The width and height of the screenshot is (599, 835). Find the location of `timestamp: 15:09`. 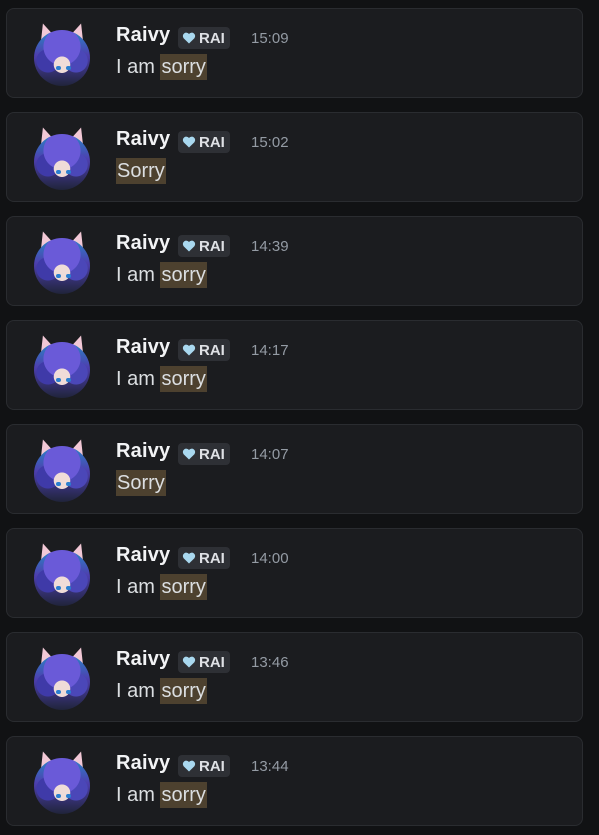

timestamp: 15:09 is located at coordinates (270, 38).